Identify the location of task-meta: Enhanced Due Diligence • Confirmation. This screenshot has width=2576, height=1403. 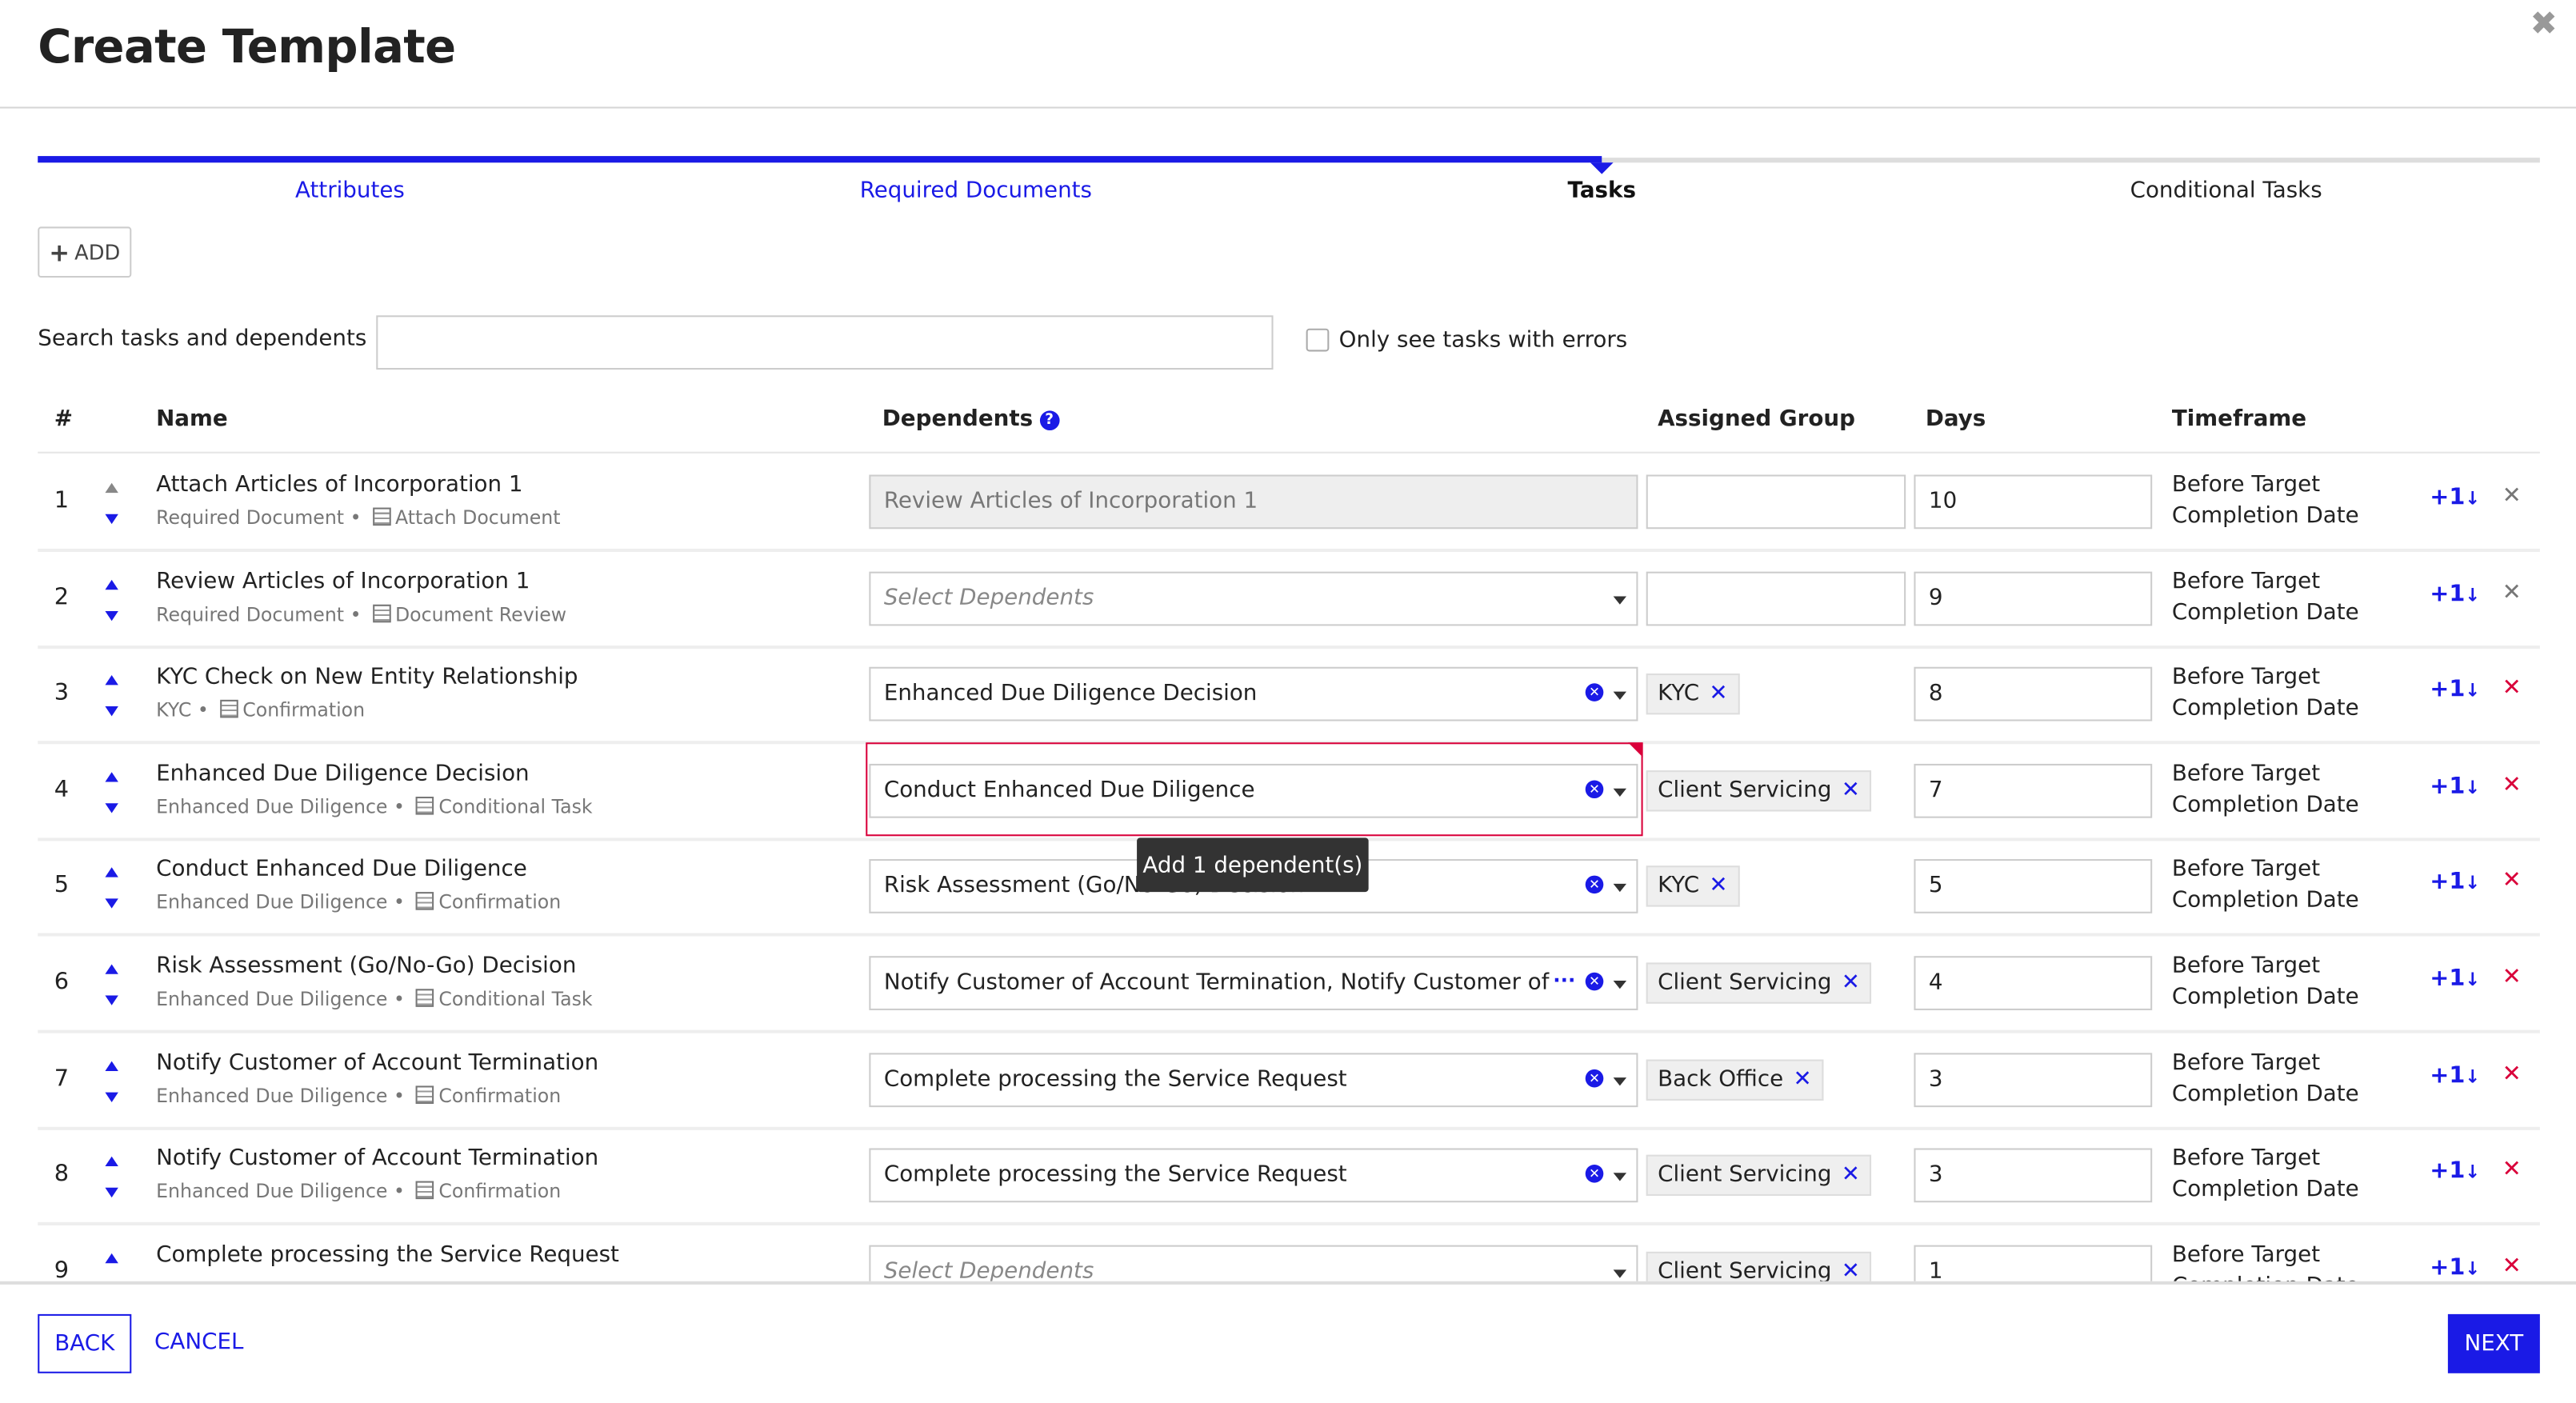
(359, 902).